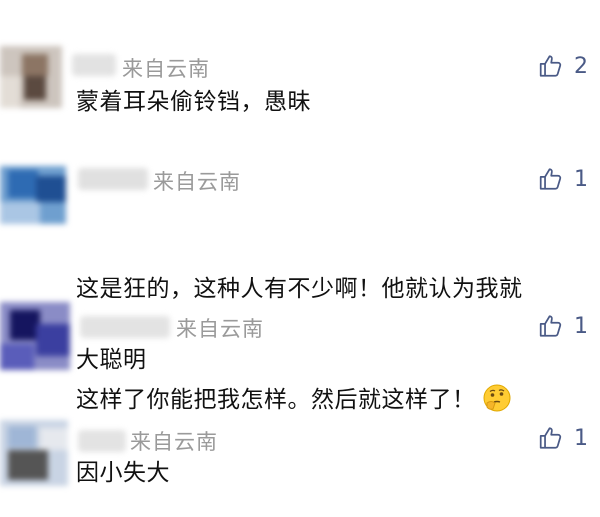 The height and width of the screenshot is (517, 600). What do you see at coordinates (111, 360) in the screenshot?
I see `comment-text: 大聪明` at bounding box center [111, 360].